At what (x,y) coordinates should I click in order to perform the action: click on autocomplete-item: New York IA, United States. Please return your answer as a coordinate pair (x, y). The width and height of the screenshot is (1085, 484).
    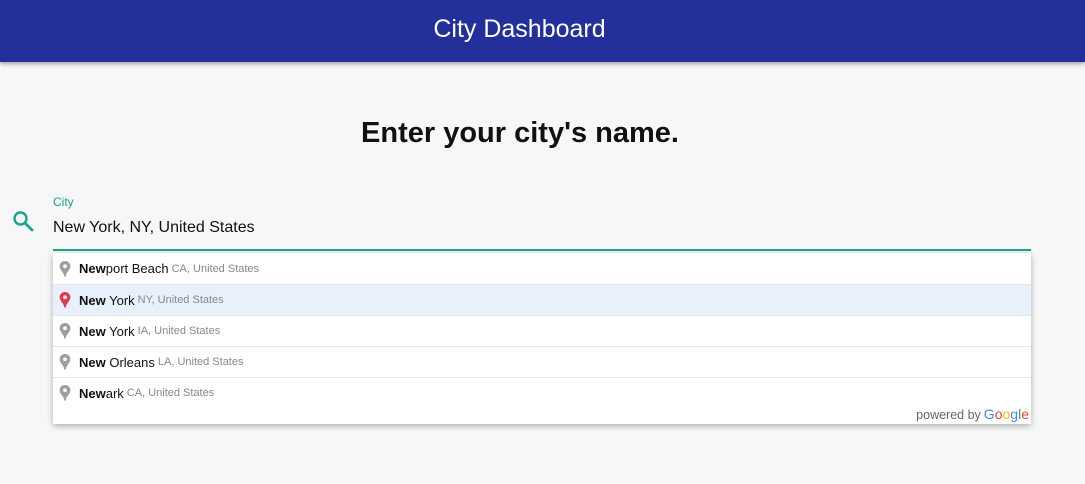
    Looking at the image, I should click on (542, 330).